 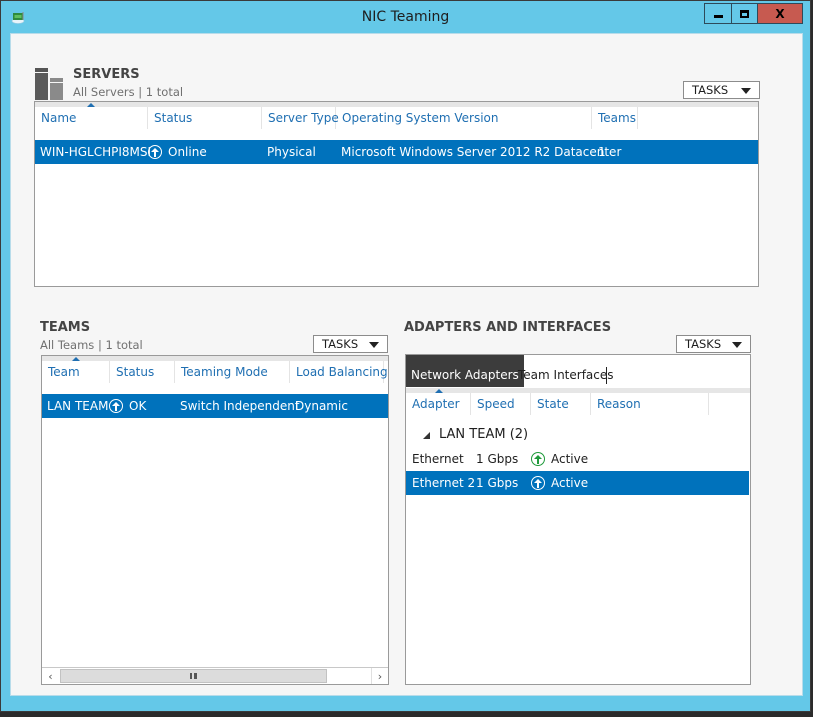 What do you see at coordinates (650, 404) in the screenshot?
I see `column-header-reason: Reason` at bounding box center [650, 404].